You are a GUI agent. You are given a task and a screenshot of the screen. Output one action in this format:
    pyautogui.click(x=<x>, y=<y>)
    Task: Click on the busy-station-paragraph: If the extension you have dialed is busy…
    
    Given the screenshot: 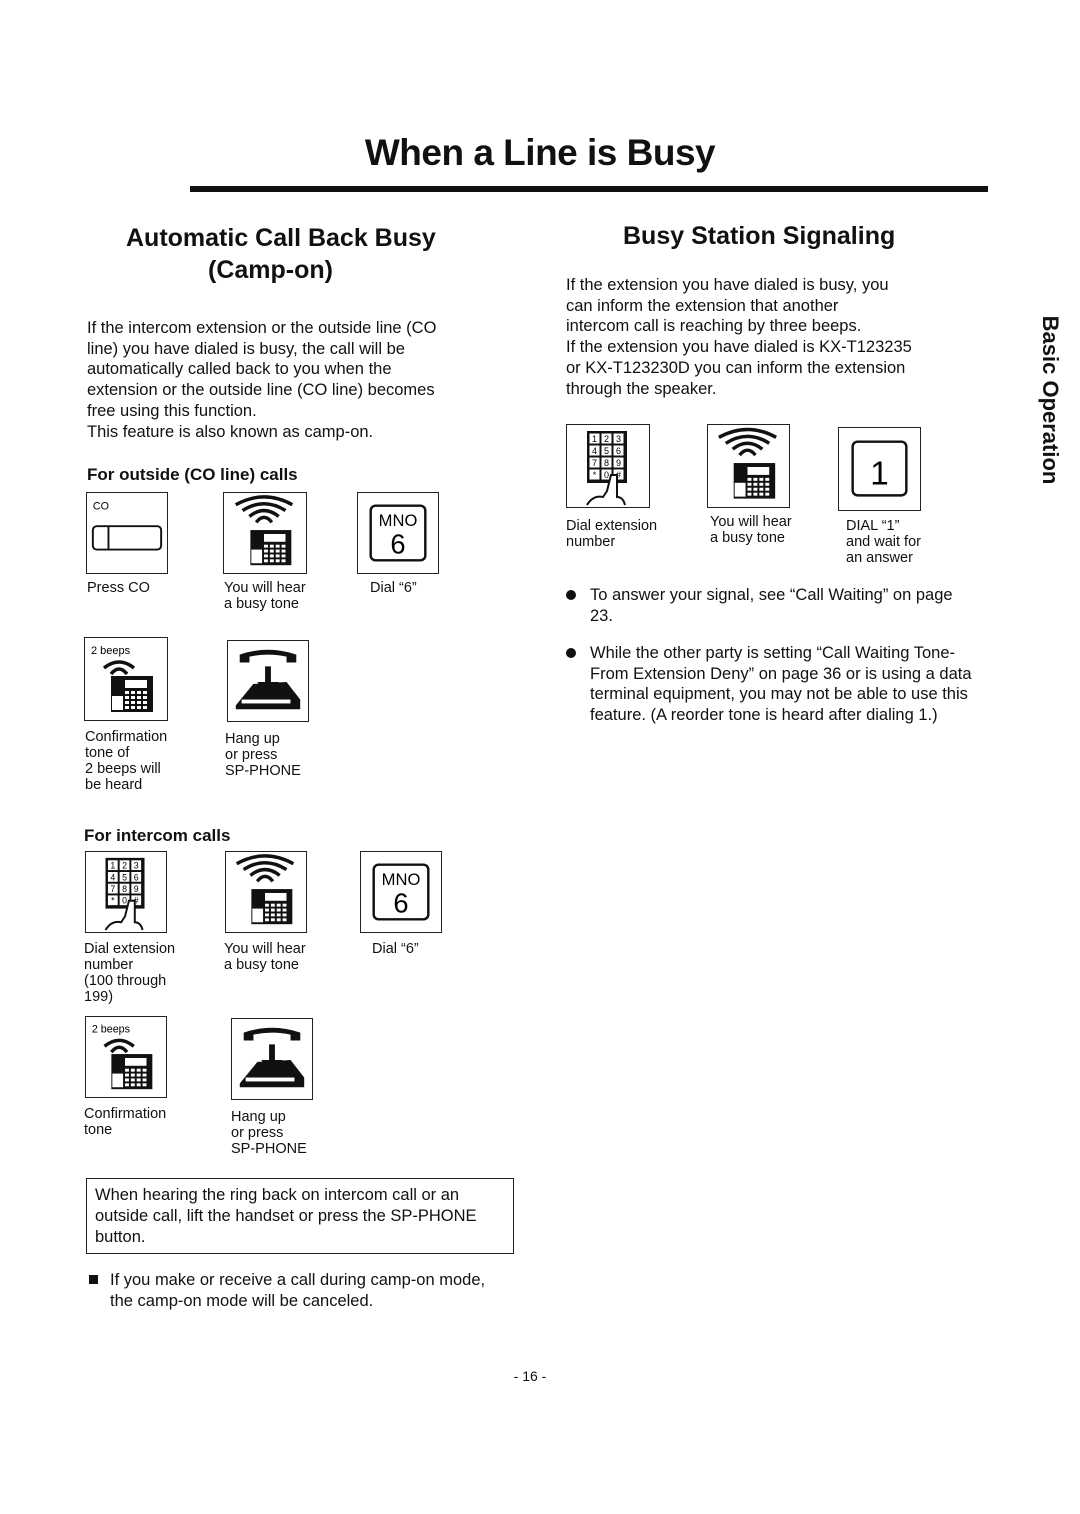 What is the action you would take?
    pyautogui.click(x=739, y=337)
    